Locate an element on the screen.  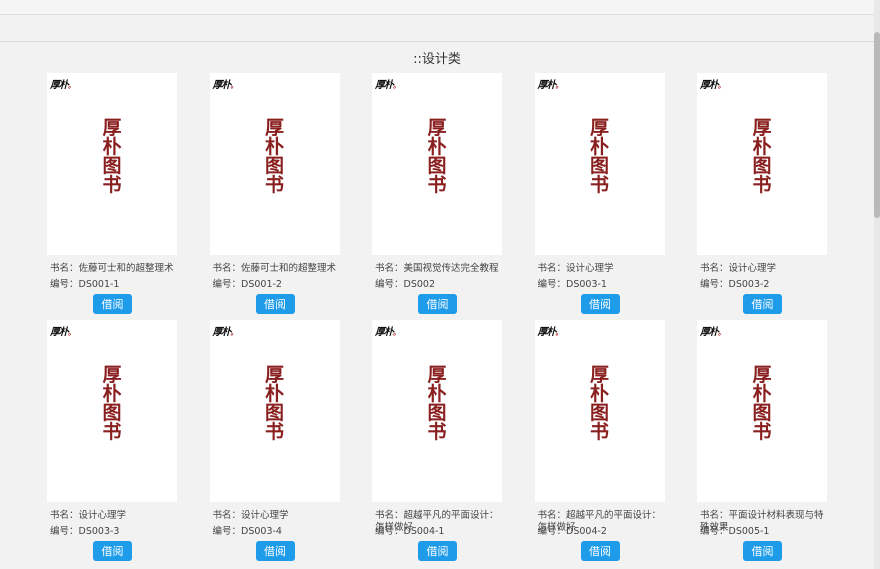
book-card: 厚朴。 厚朴图书 书名：设计心理学 编号：DS003-3 借阅 is located at coordinates (125, 443).